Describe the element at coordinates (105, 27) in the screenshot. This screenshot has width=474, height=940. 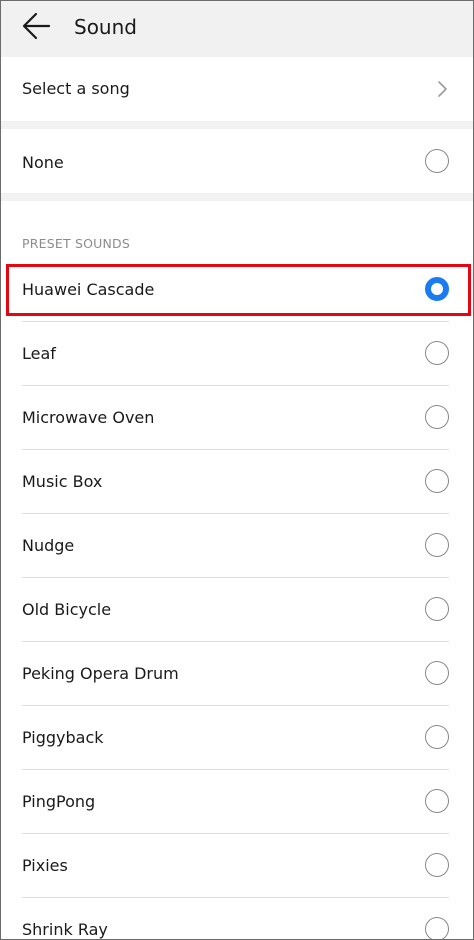
I see `page-title: Sound` at that location.